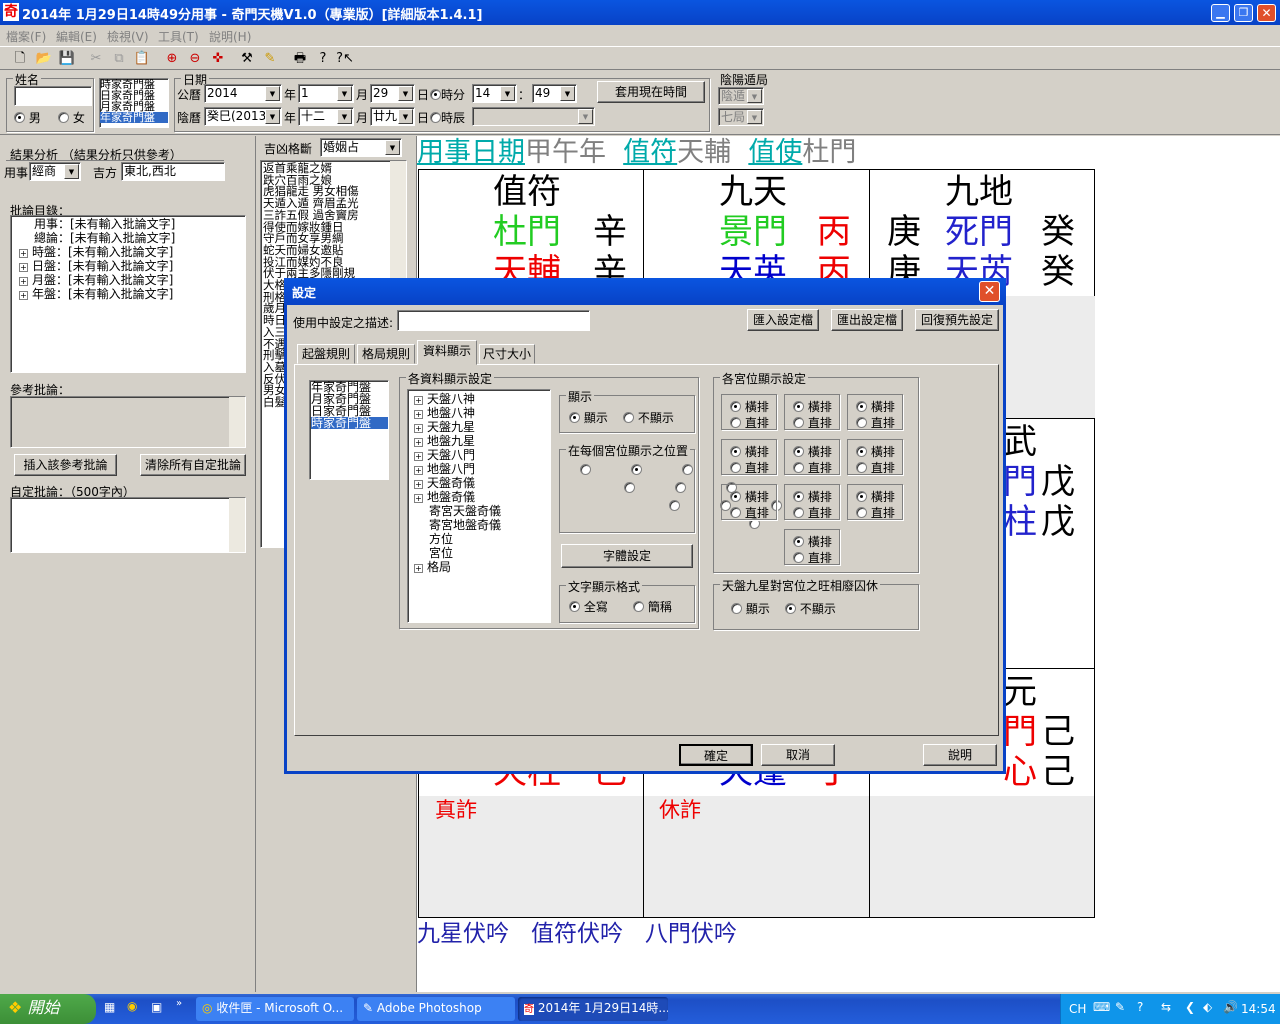  What do you see at coordinates (27, 117) in the screenshot?
I see `male-radio: 男` at bounding box center [27, 117].